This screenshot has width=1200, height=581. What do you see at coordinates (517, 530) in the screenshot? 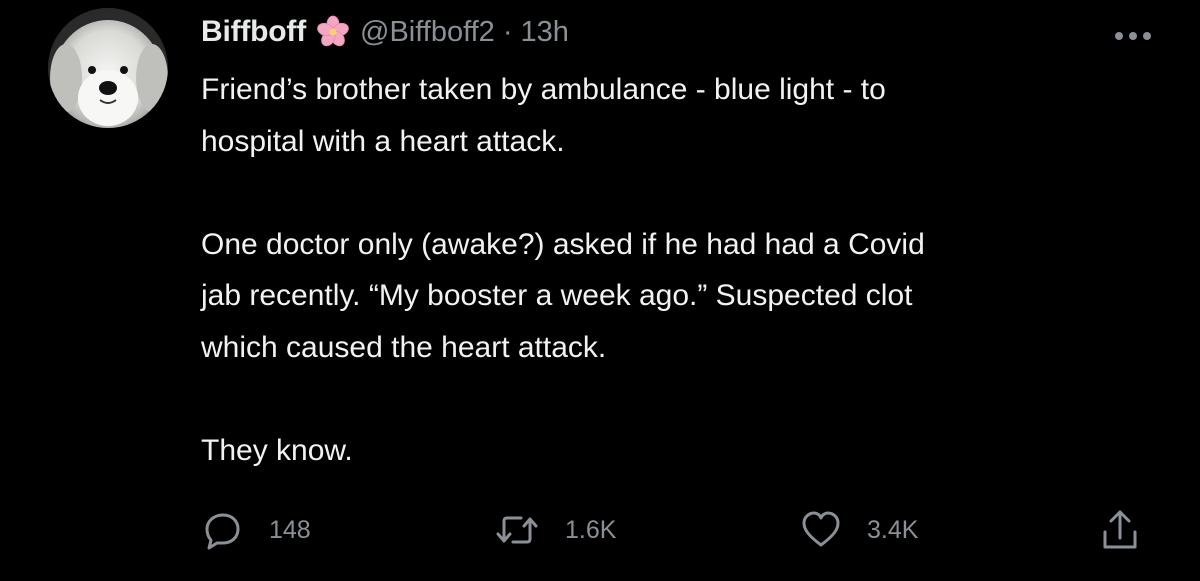
I see `retweet-icon` at bounding box center [517, 530].